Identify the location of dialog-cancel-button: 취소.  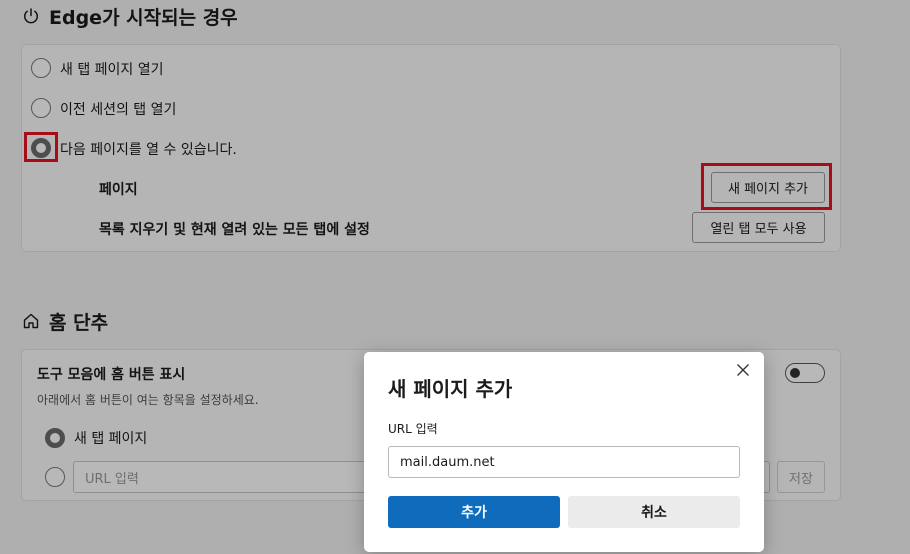
(654, 512).